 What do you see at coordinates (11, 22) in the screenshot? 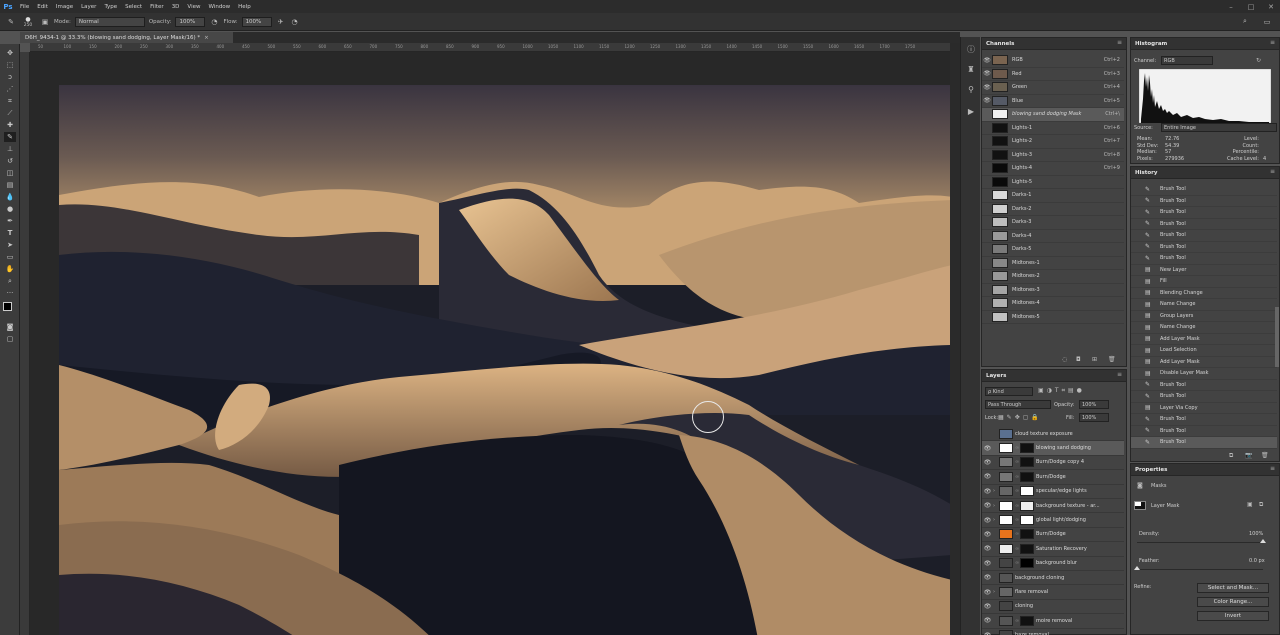
I see `brush-tool-icon: ✎` at bounding box center [11, 22].